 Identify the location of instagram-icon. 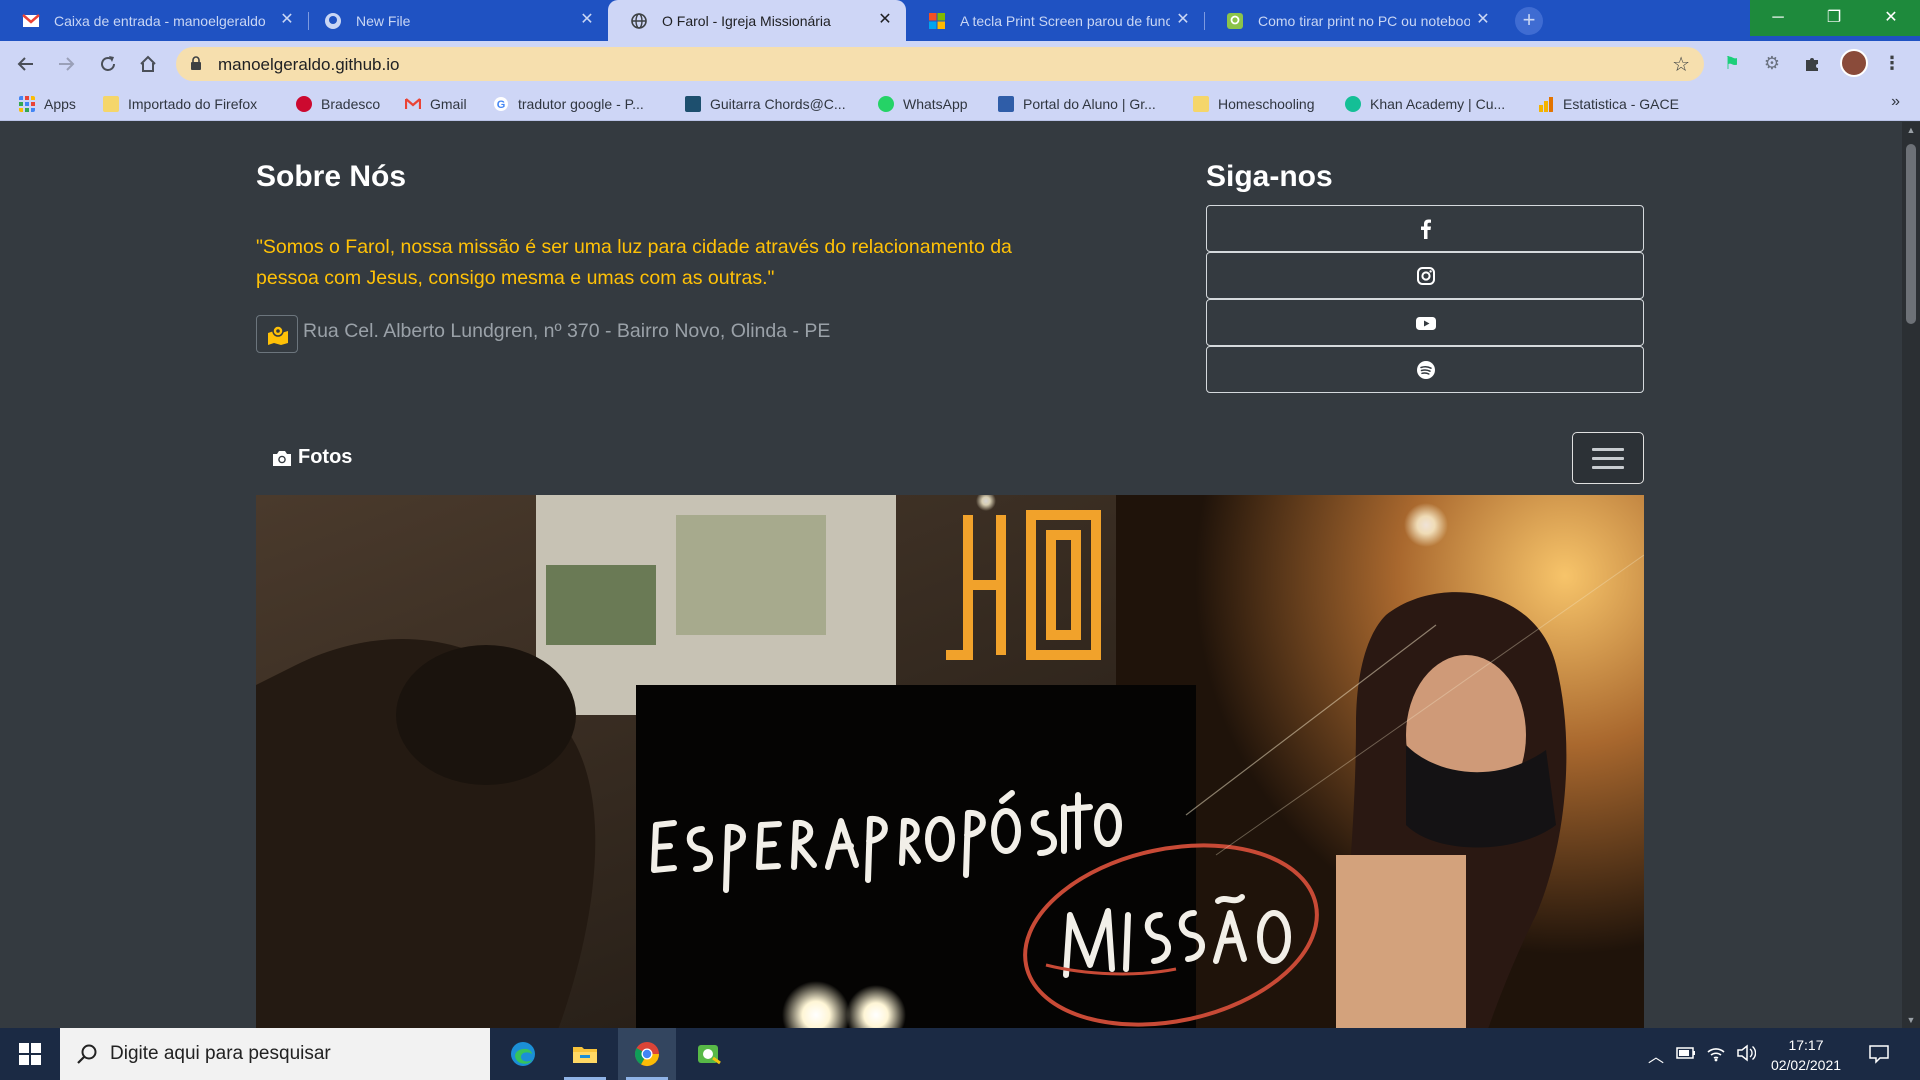
(1426, 276).